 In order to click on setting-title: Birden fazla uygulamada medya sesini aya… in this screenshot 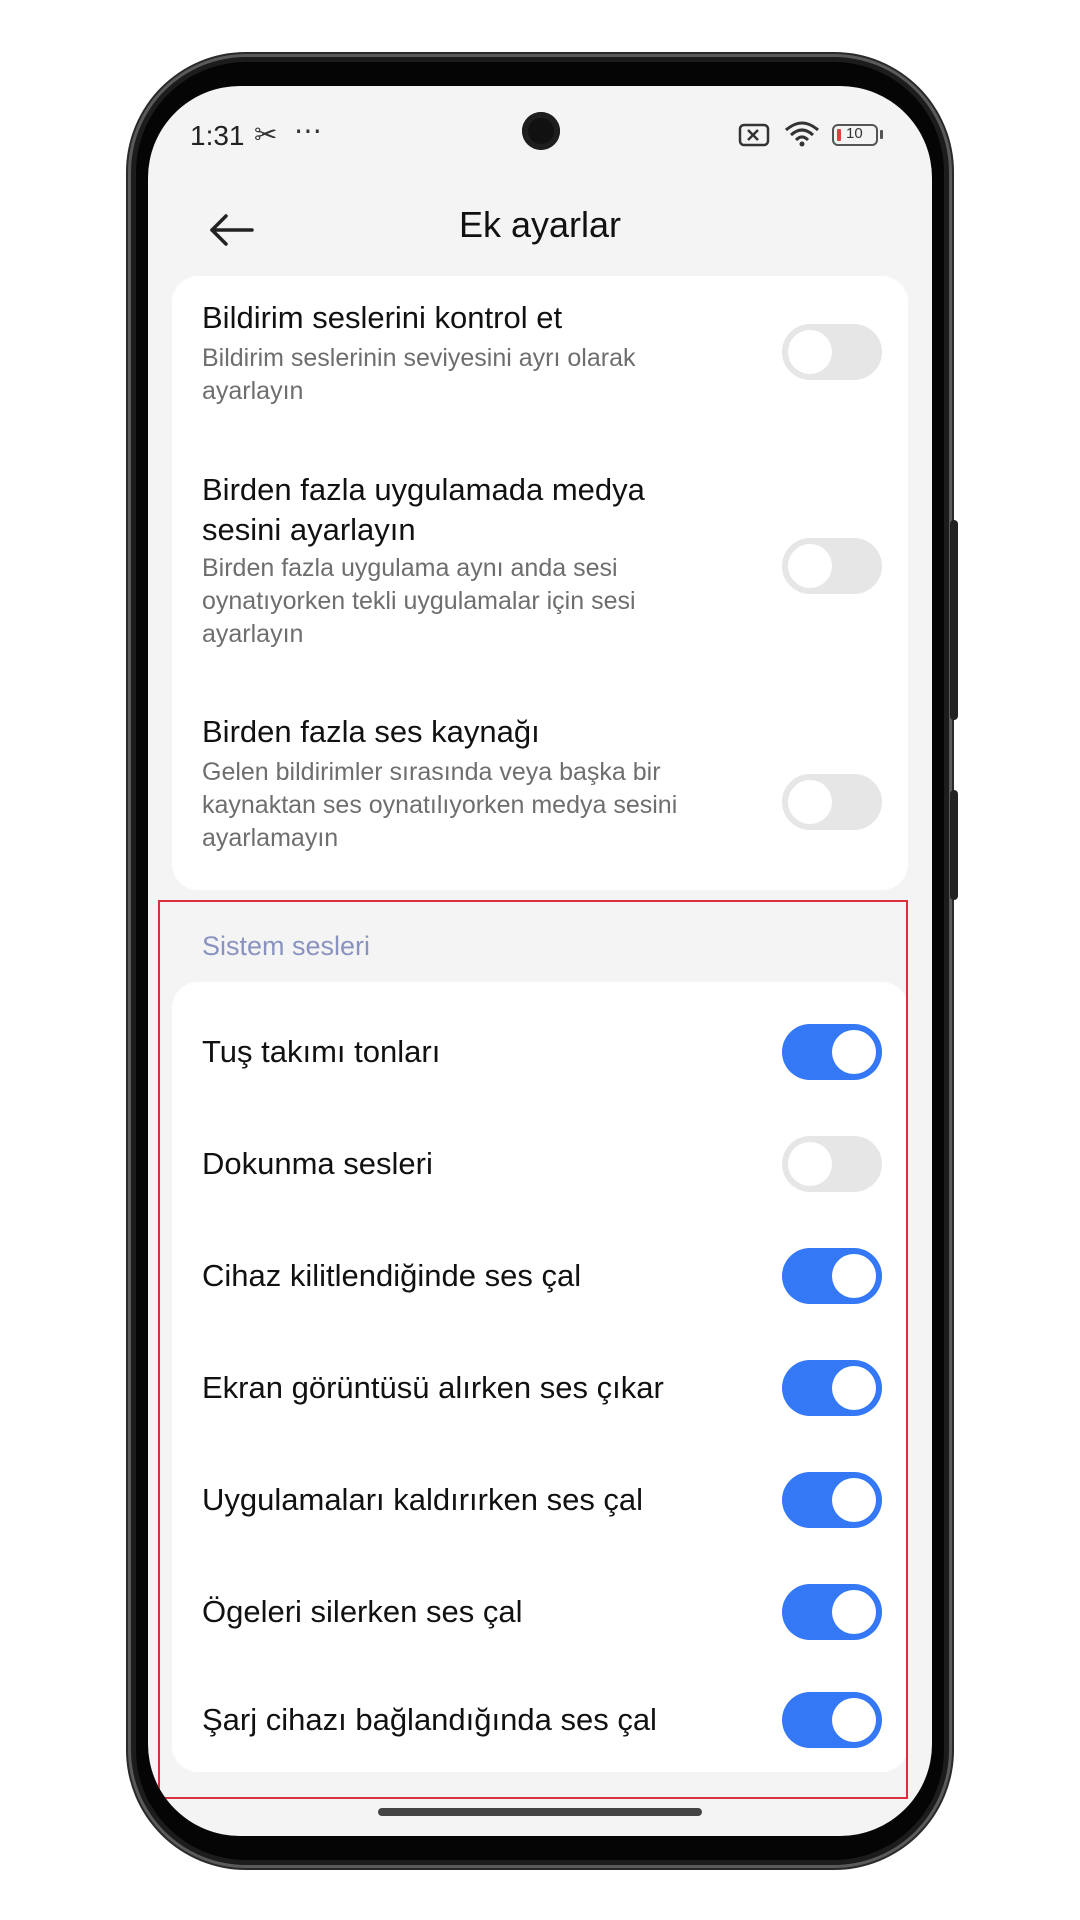, I will do `click(423, 509)`.